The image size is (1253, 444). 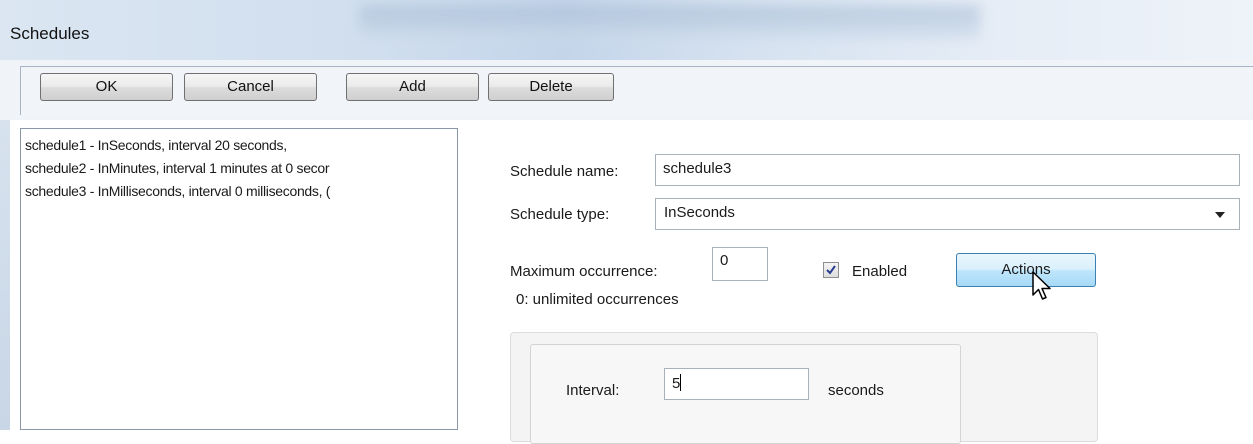 What do you see at coordinates (564, 171) in the screenshot?
I see `schedule-name-label: Schedule name:` at bounding box center [564, 171].